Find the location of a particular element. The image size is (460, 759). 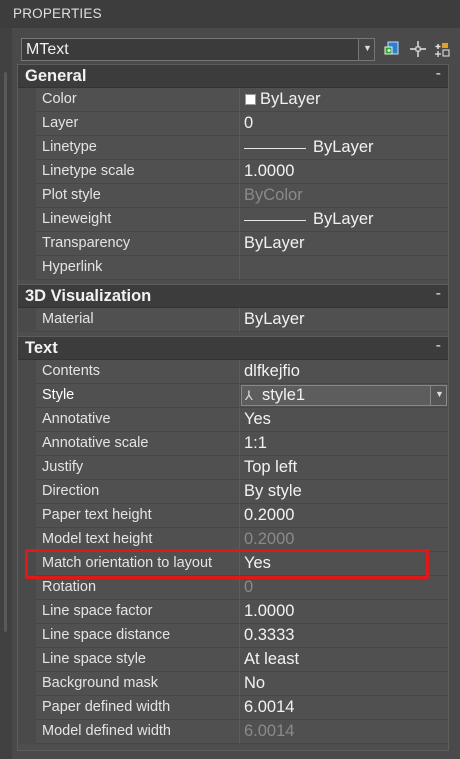

property-row-material: Material ByLayer is located at coordinates (233, 320).